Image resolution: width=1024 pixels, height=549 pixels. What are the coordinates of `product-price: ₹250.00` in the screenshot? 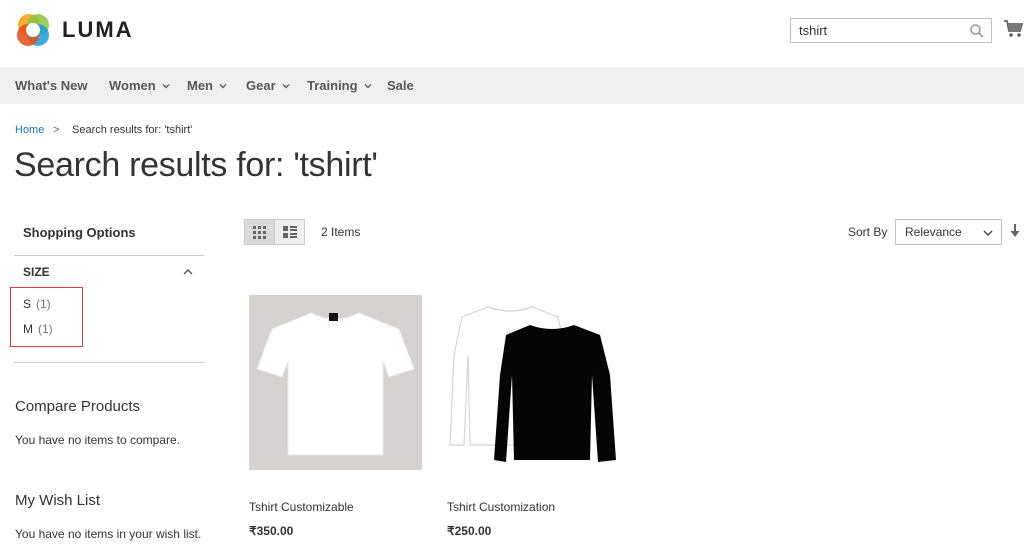 It's located at (469, 531).